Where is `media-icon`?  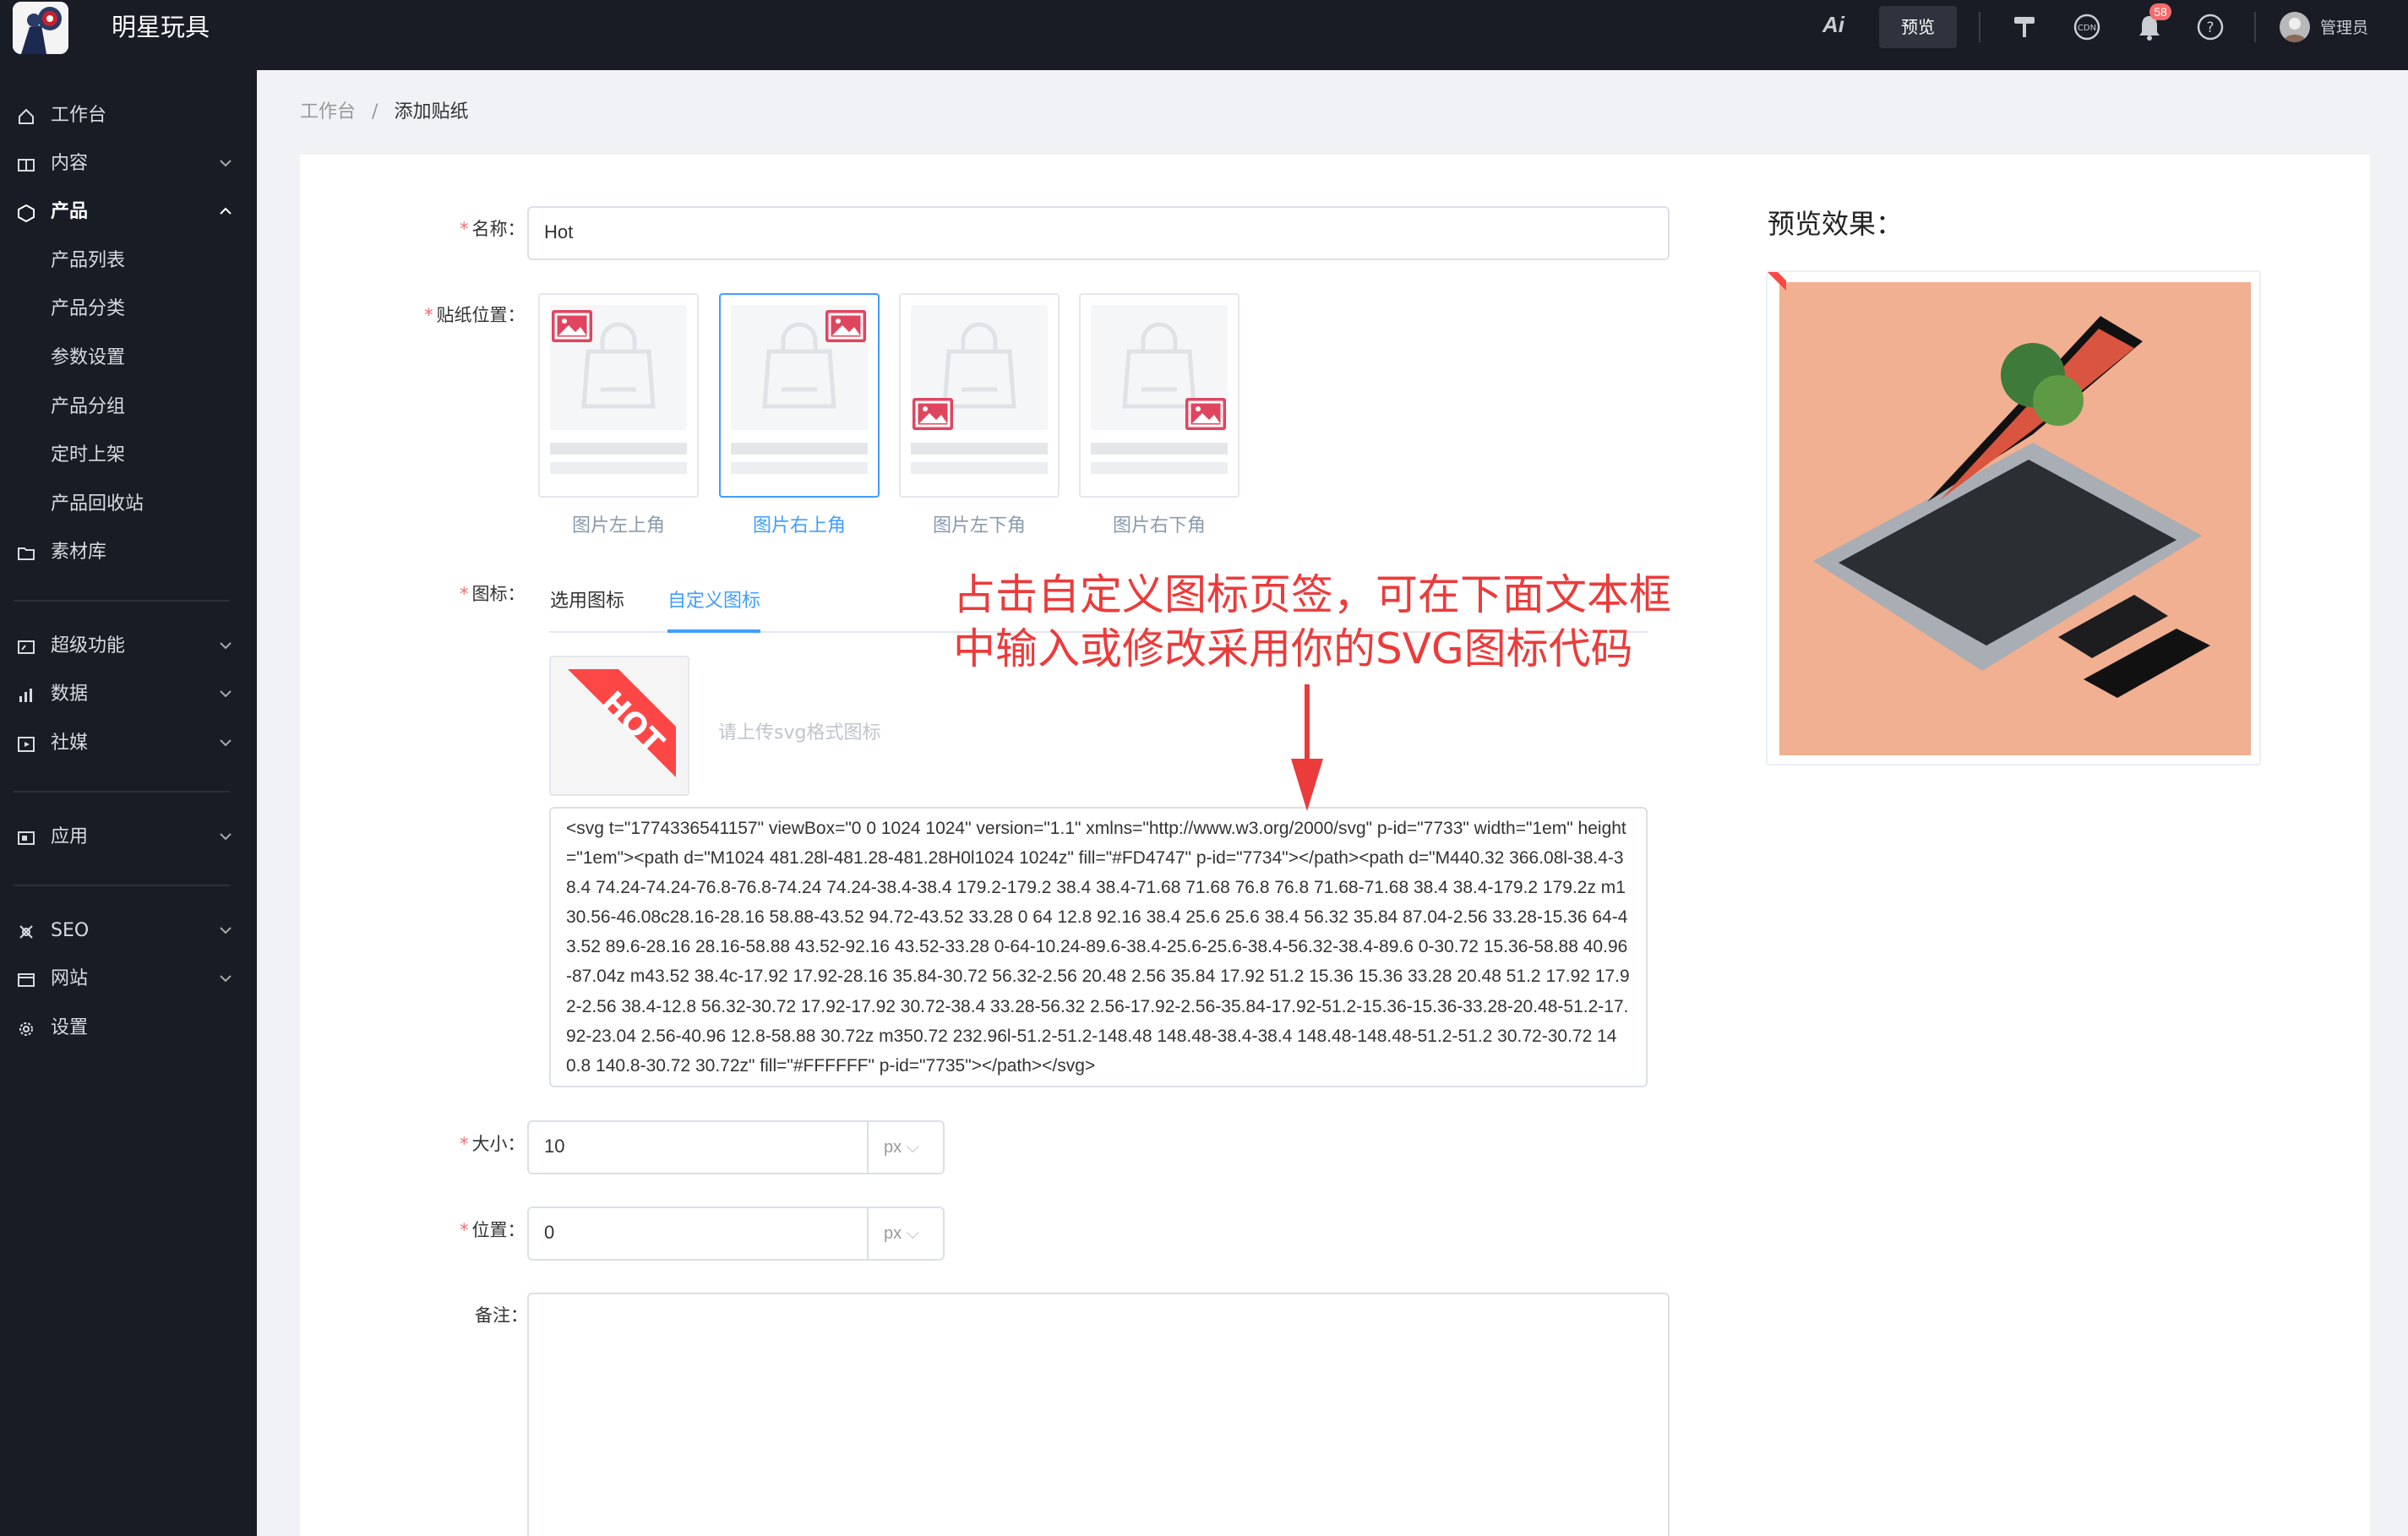
media-icon is located at coordinates (26, 744).